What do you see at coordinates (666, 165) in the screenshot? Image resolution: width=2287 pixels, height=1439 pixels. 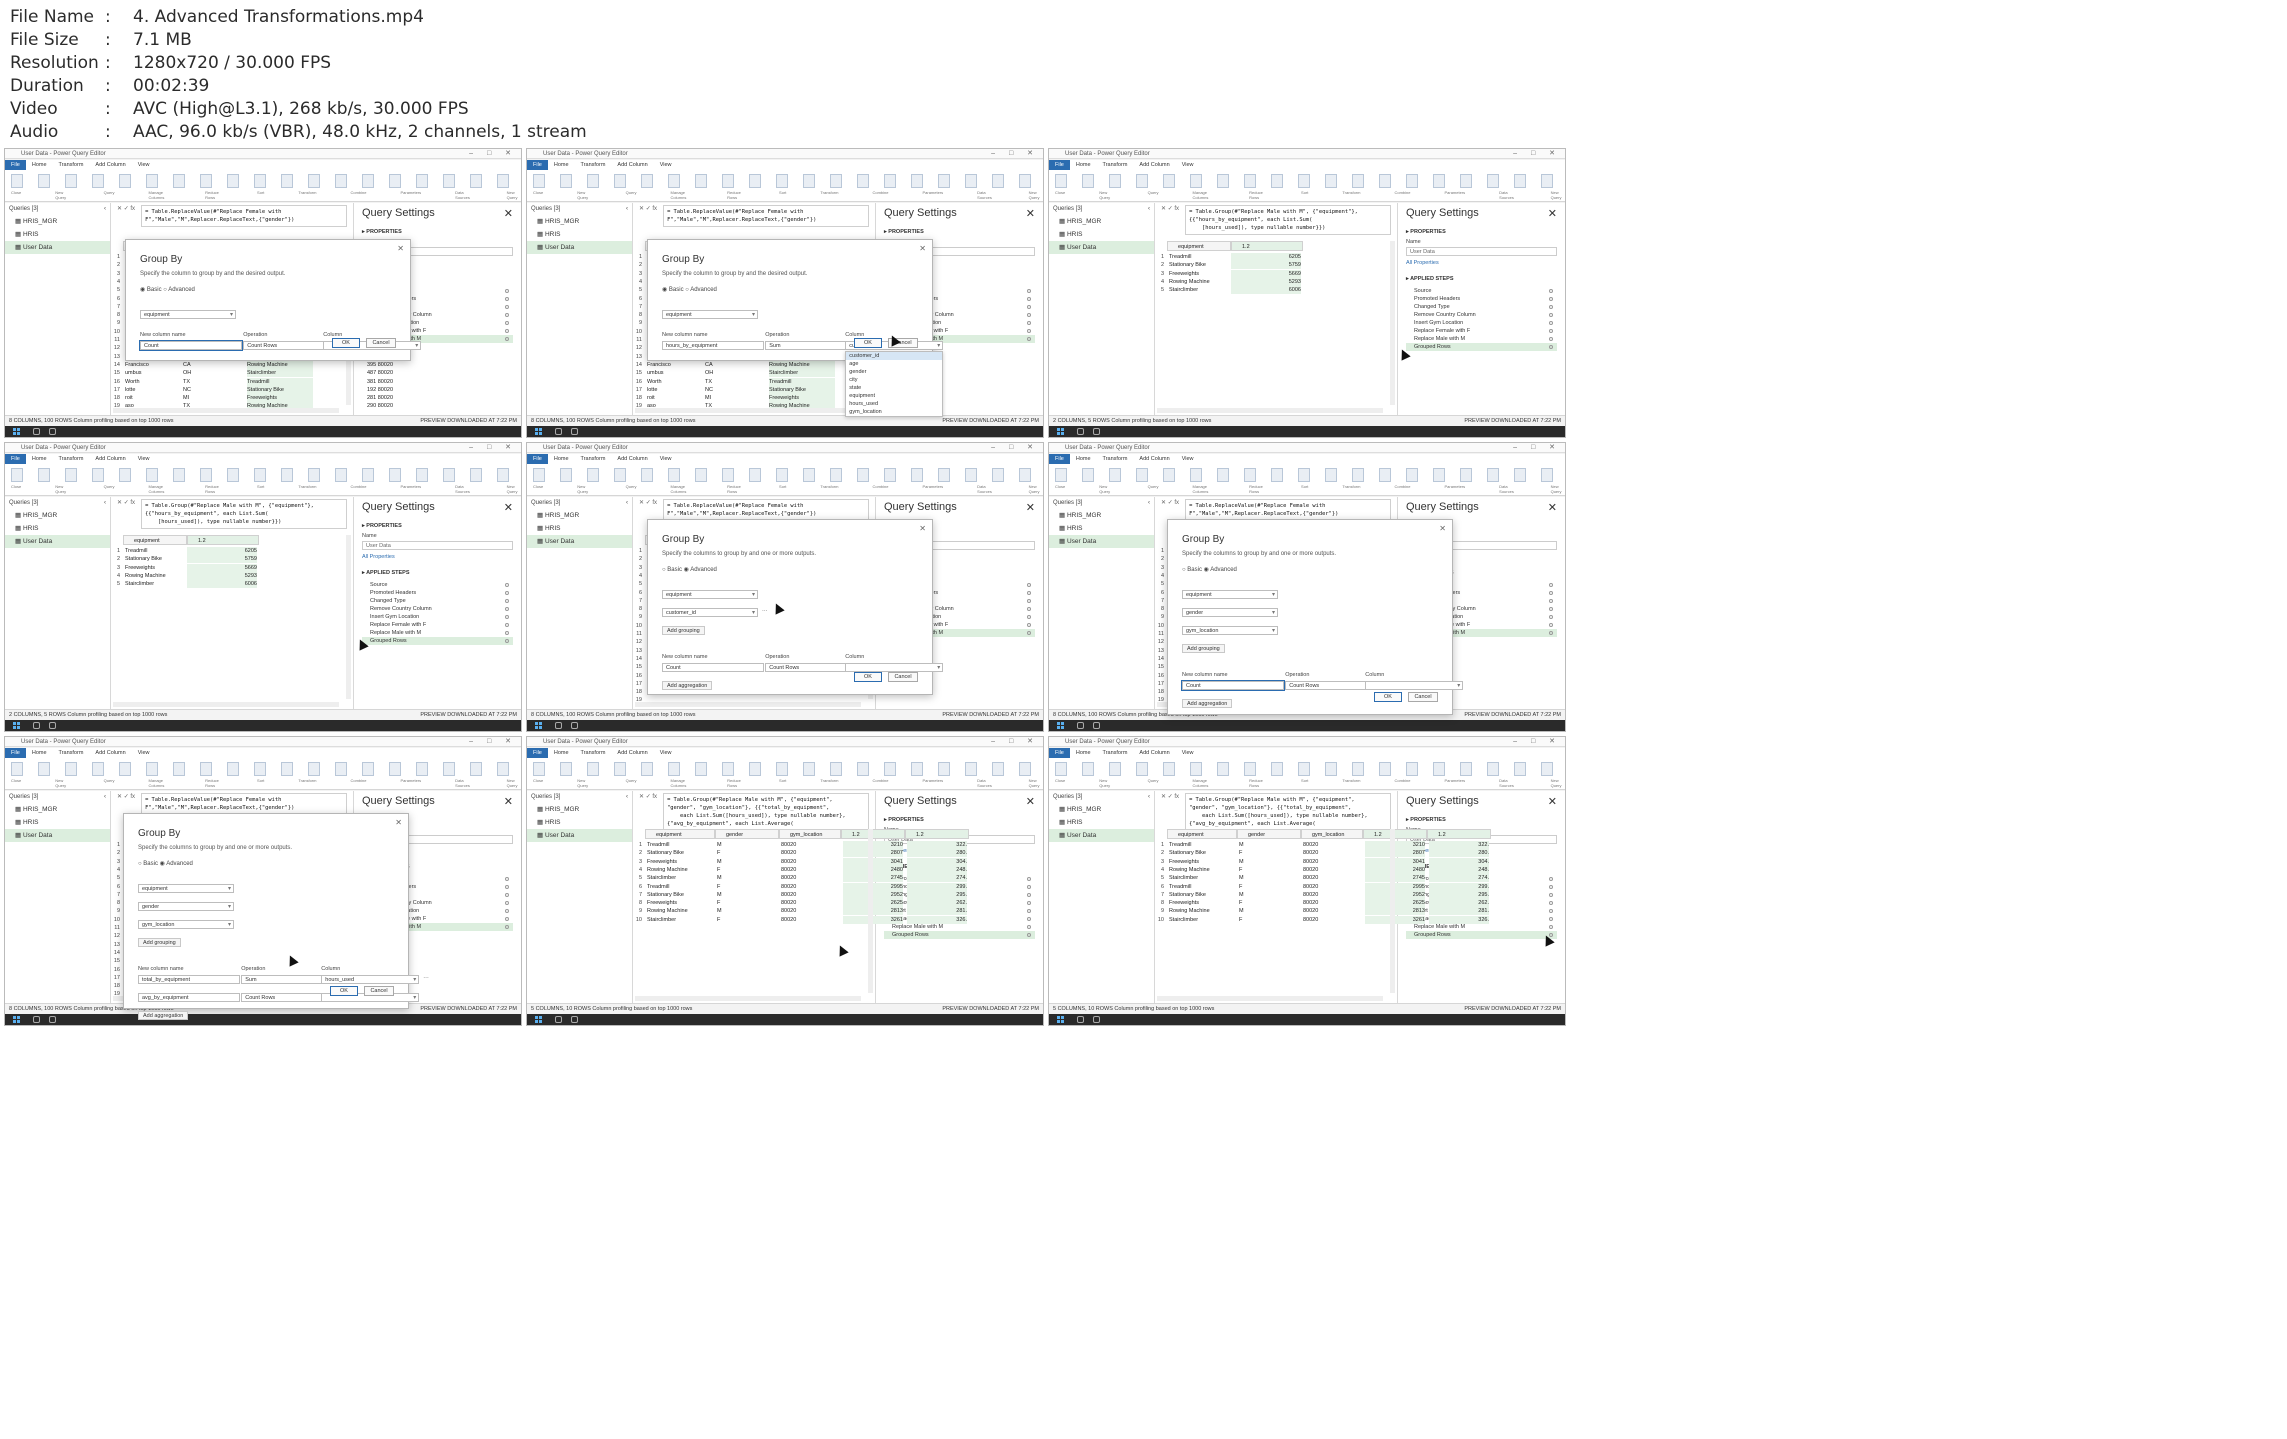 I see `tab-view: View` at bounding box center [666, 165].